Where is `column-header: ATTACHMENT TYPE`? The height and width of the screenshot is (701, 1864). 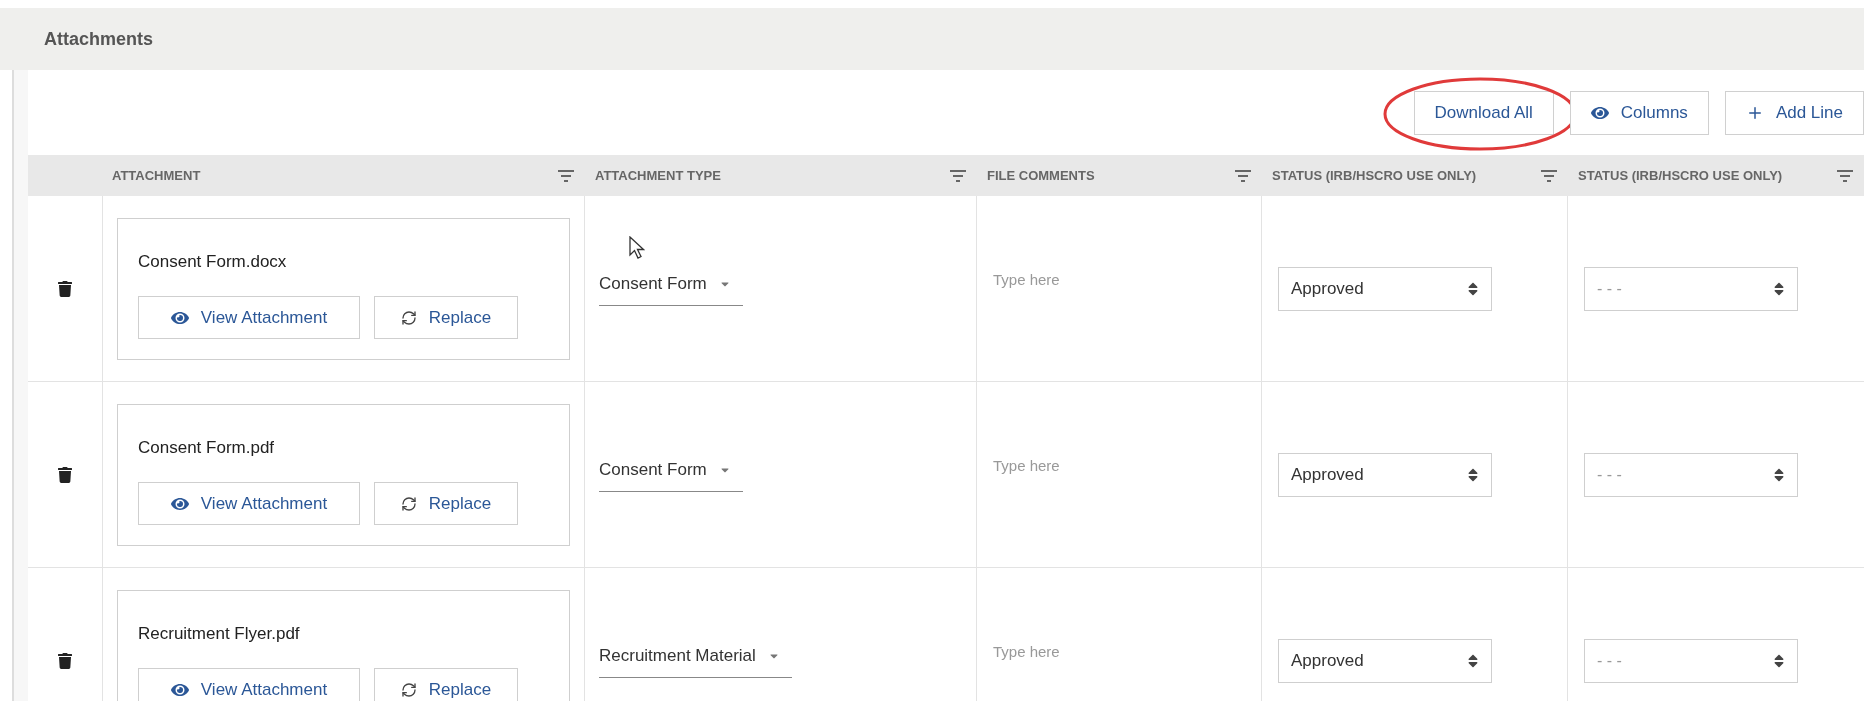
column-header: ATTACHMENT TYPE is located at coordinates (658, 175).